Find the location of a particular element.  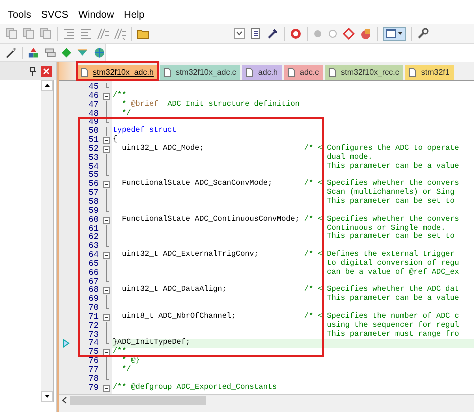

line-number: 48 is located at coordinates (93, 114).